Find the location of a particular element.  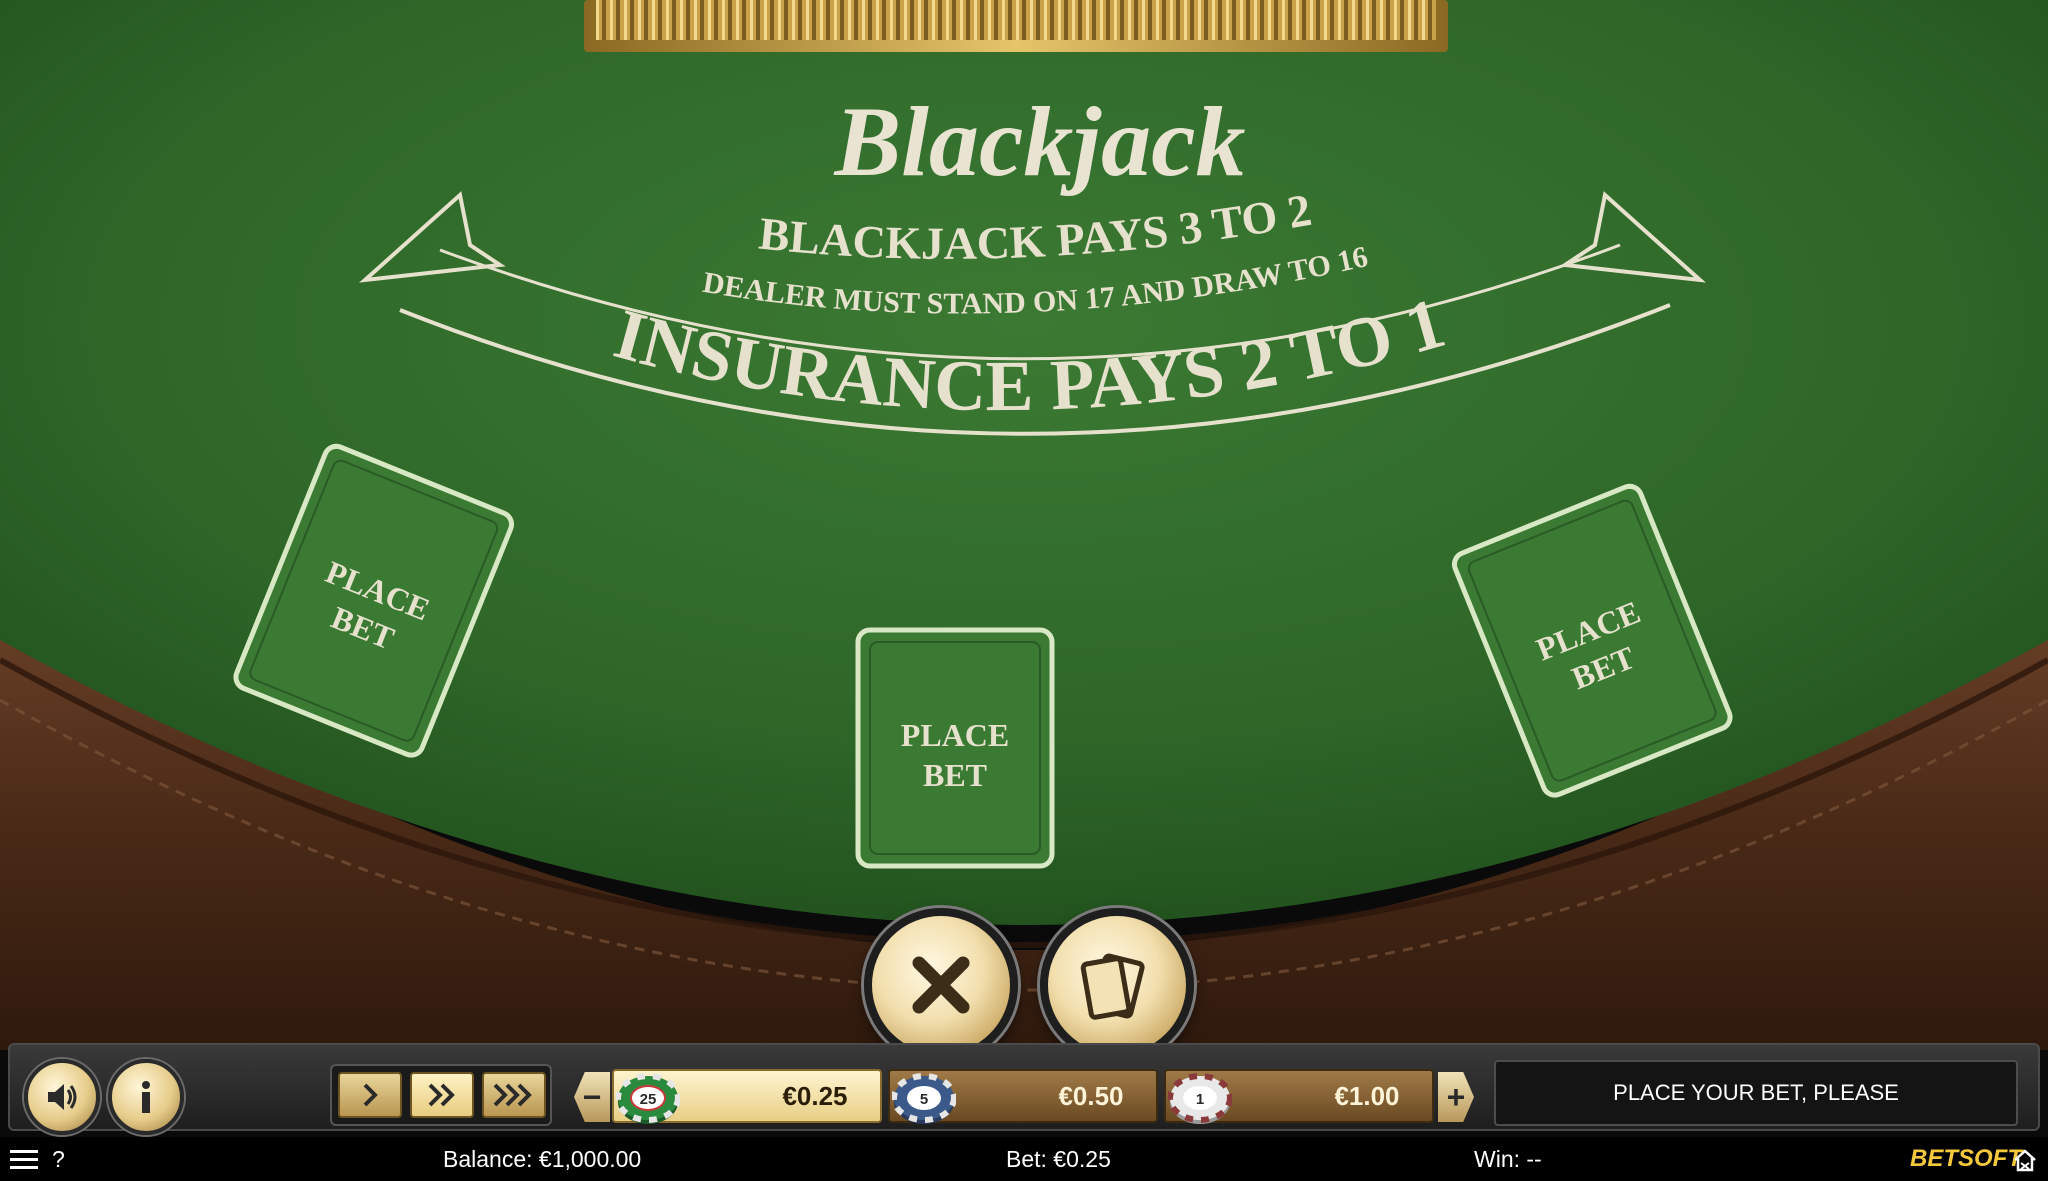

speaker-icon is located at coordinates (62, 1097).